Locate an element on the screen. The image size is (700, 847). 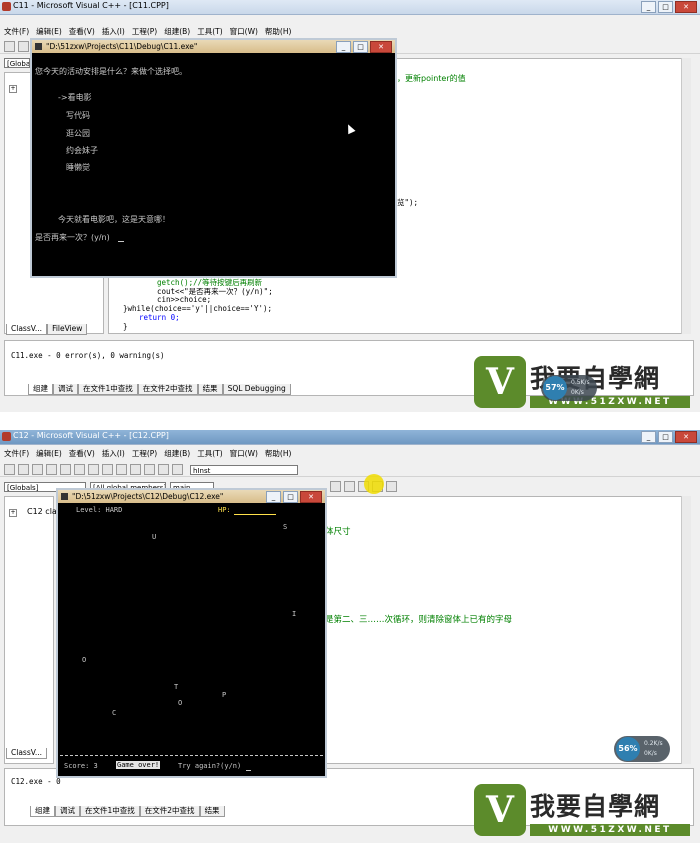
go-icon is located at coordinates (391, 486).